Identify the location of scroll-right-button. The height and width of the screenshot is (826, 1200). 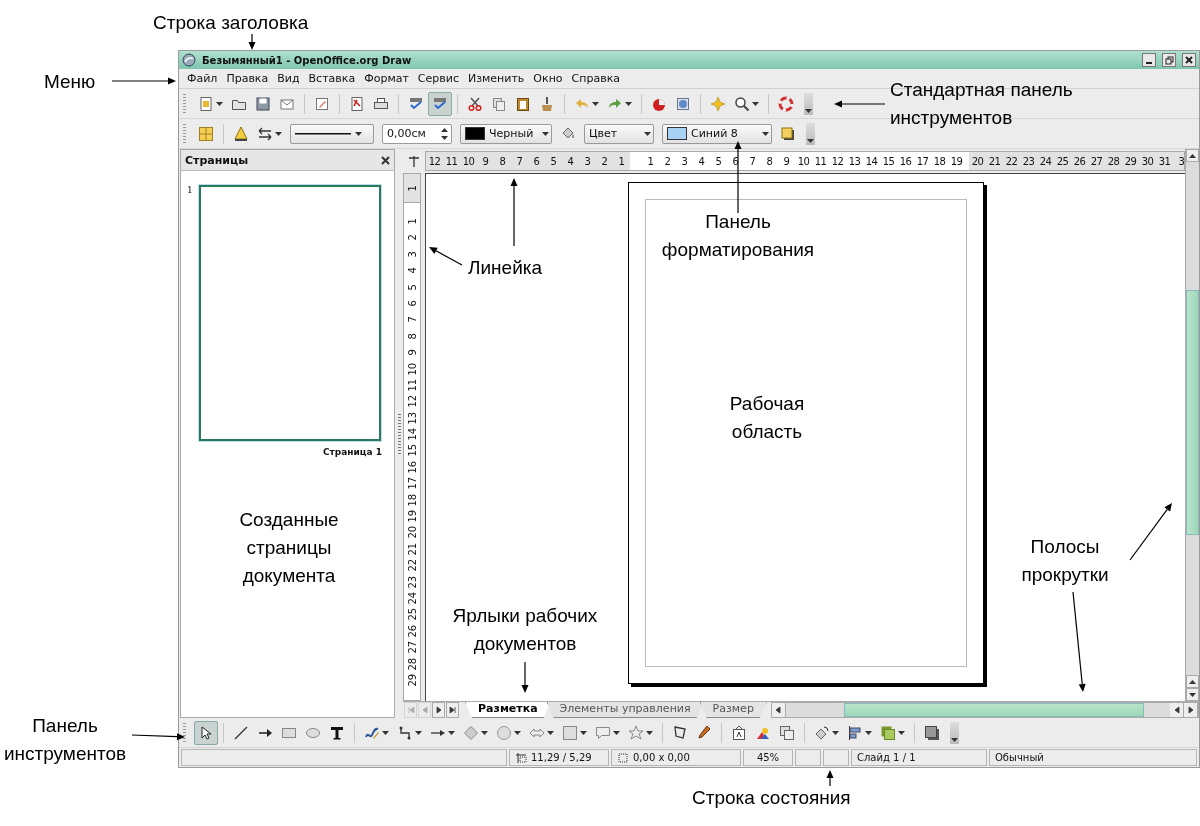
(1191, 710).